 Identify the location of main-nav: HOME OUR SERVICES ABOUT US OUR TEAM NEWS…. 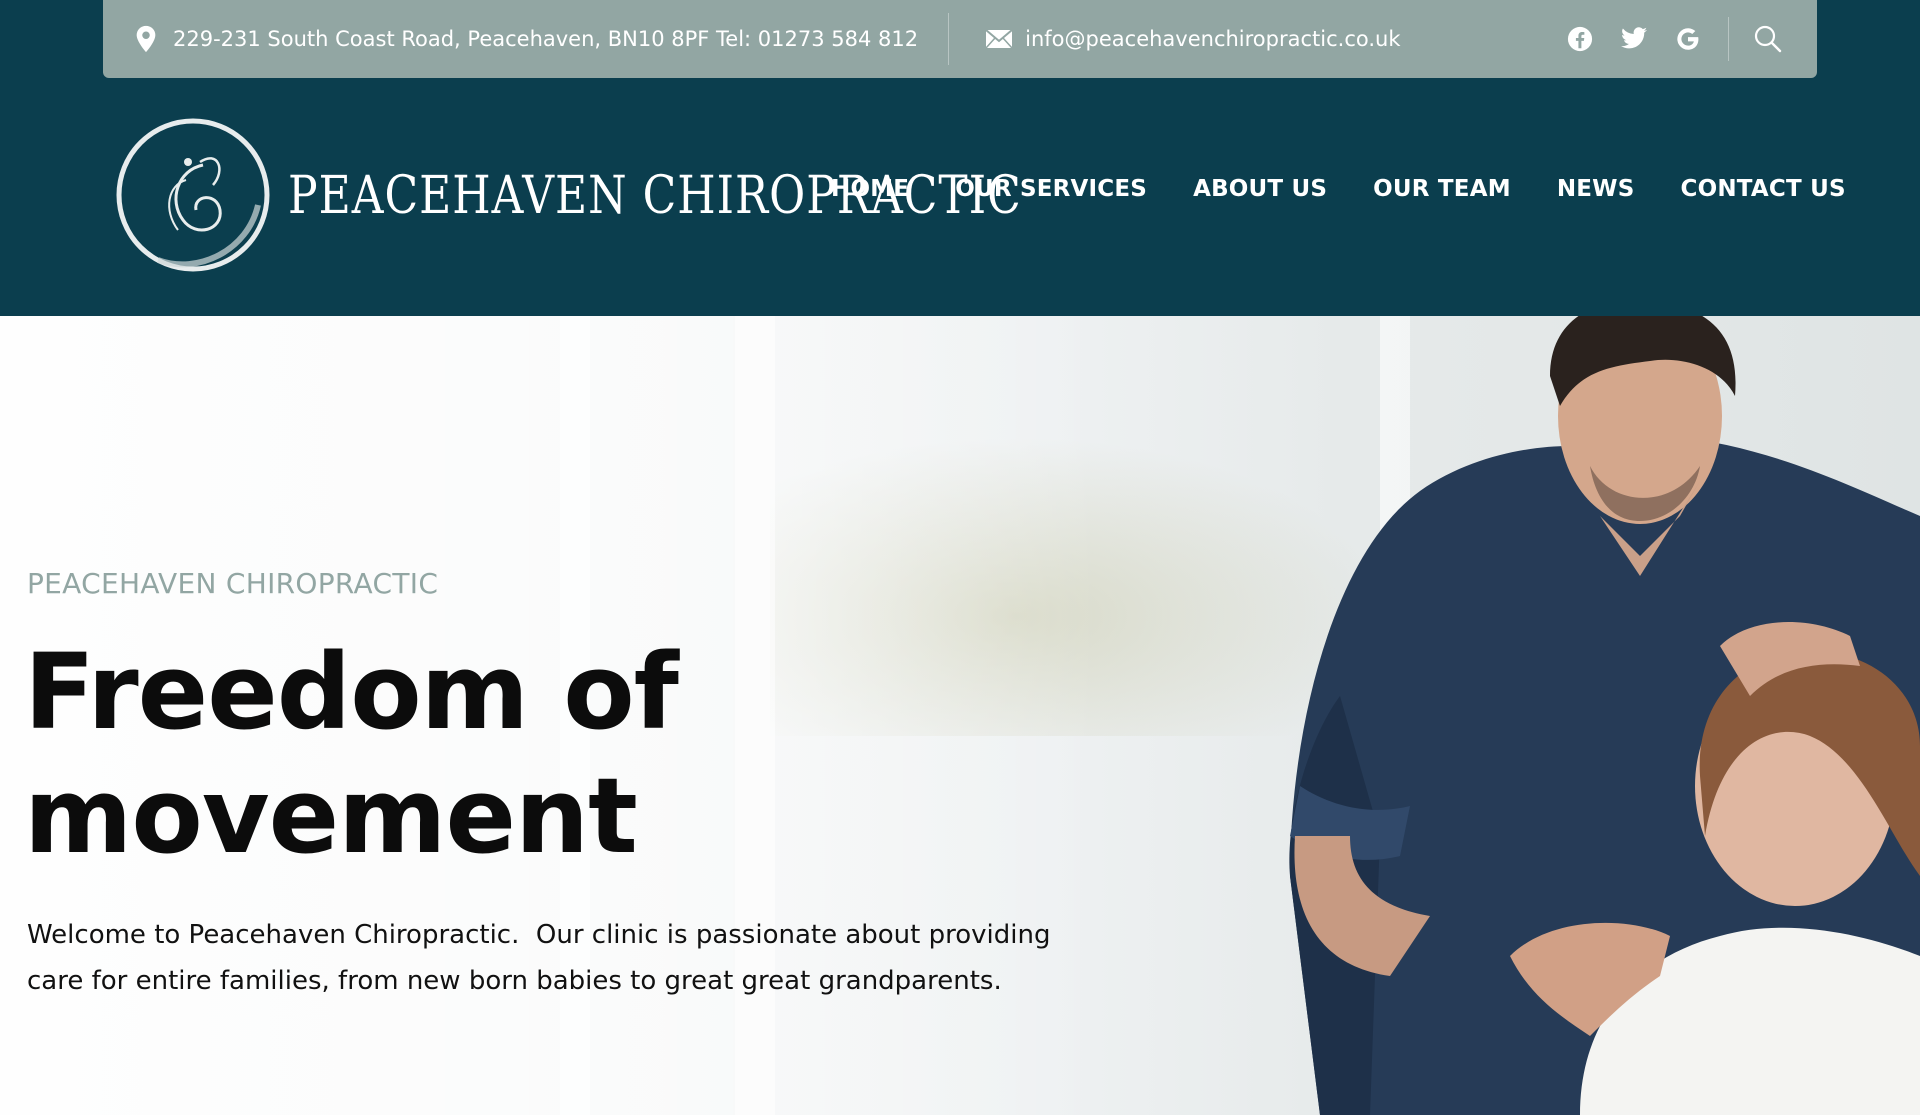
(1338, 189).